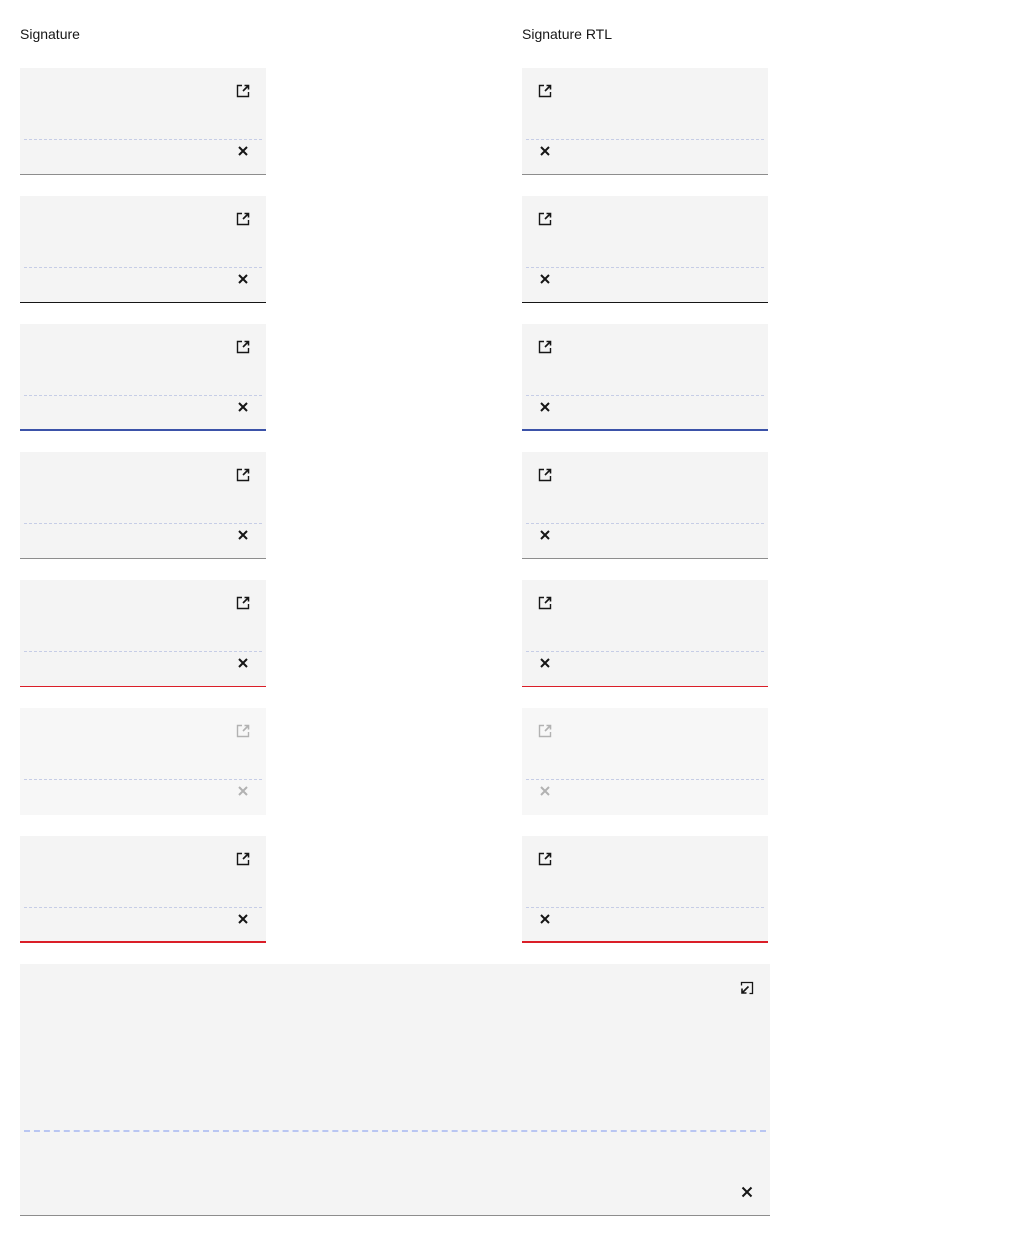 This screenshot has width=1024, height=1236. Describe the element at coordinates (143, 889) in the screenshot. I see `signature-field-ltr-invalid-focus` at that location.